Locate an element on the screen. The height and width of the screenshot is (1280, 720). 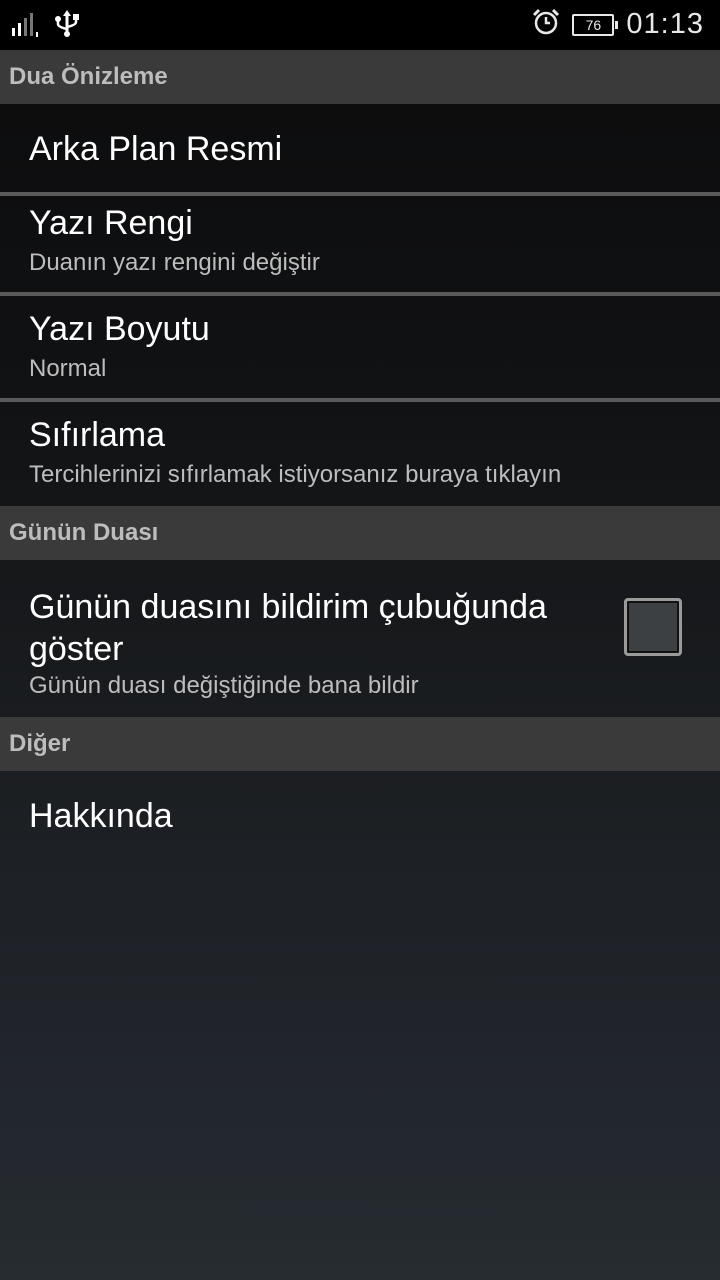
pref-title: Günün duasını bildirim çubuğunda göster is located at coordinates (288, 628).